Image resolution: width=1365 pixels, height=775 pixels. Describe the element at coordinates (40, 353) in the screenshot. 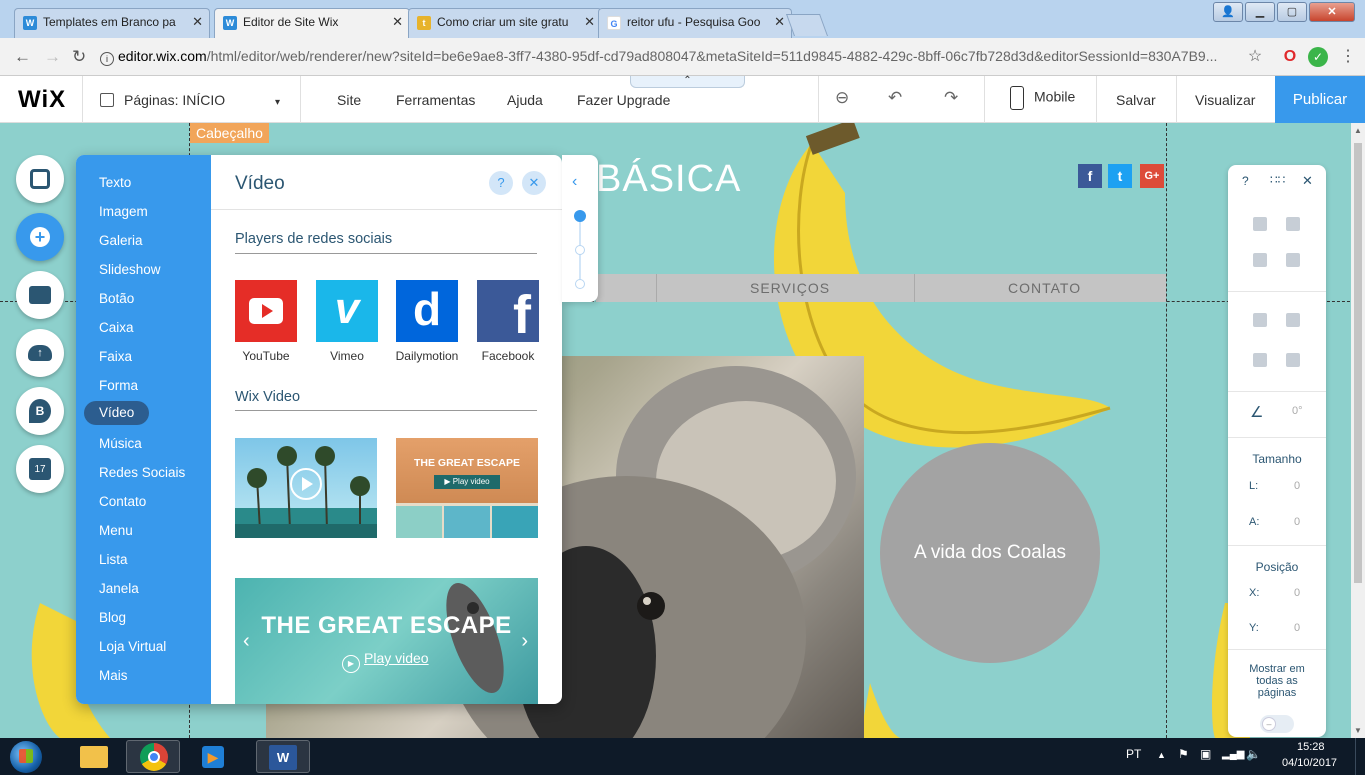

I see `upload-button: ↑` at that location.